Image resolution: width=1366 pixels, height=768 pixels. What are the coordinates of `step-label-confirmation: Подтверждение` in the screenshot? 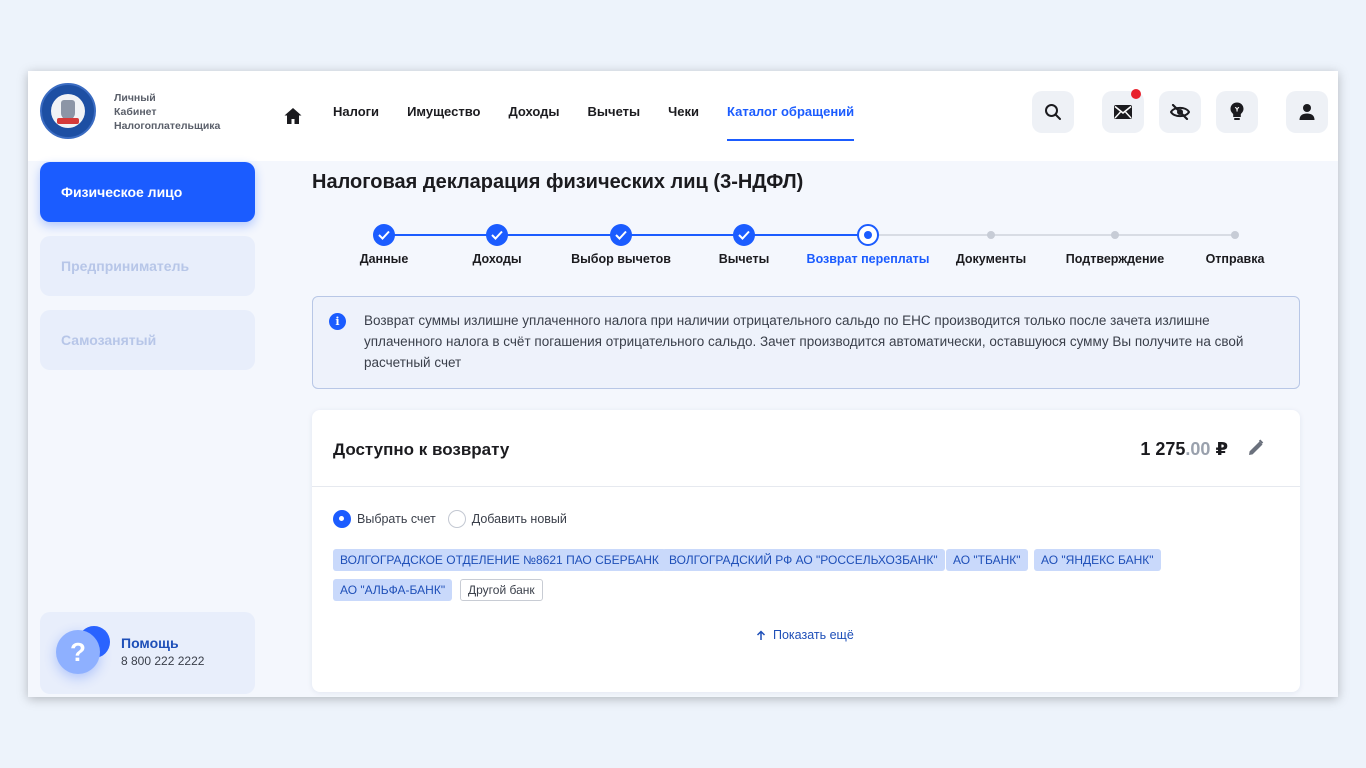 It's located at (1115, 259).